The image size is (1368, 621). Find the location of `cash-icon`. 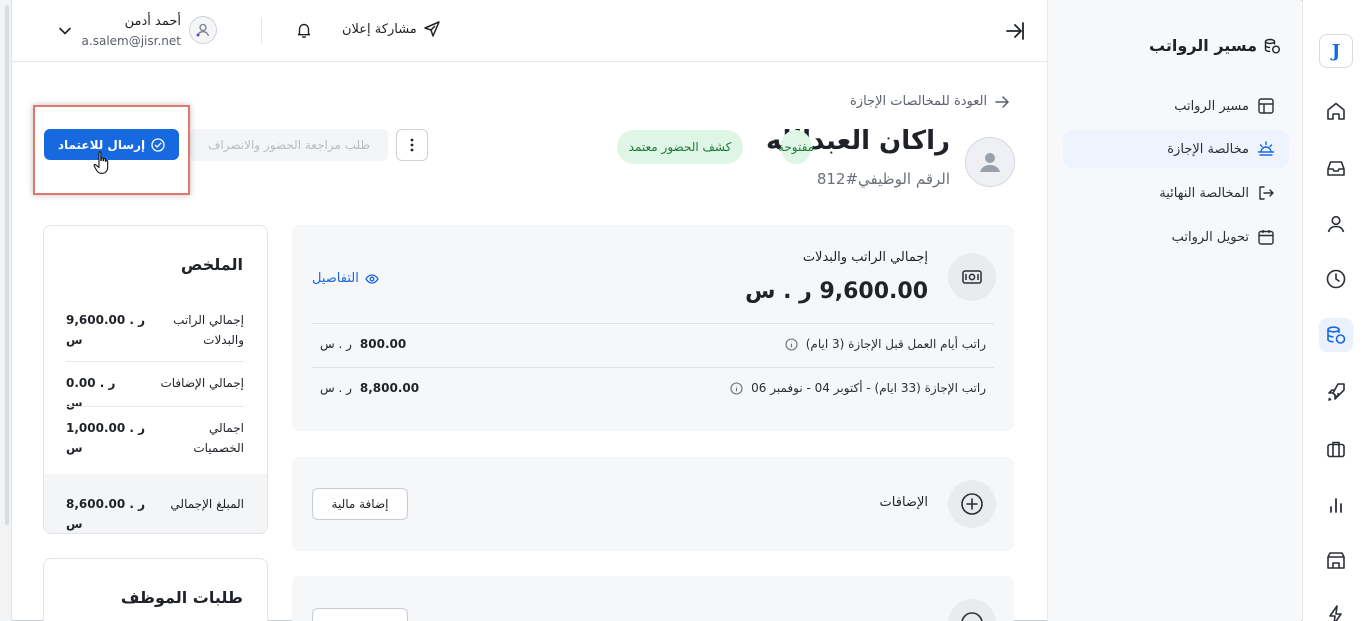

cash-icon is located at coordinates (972, 277).